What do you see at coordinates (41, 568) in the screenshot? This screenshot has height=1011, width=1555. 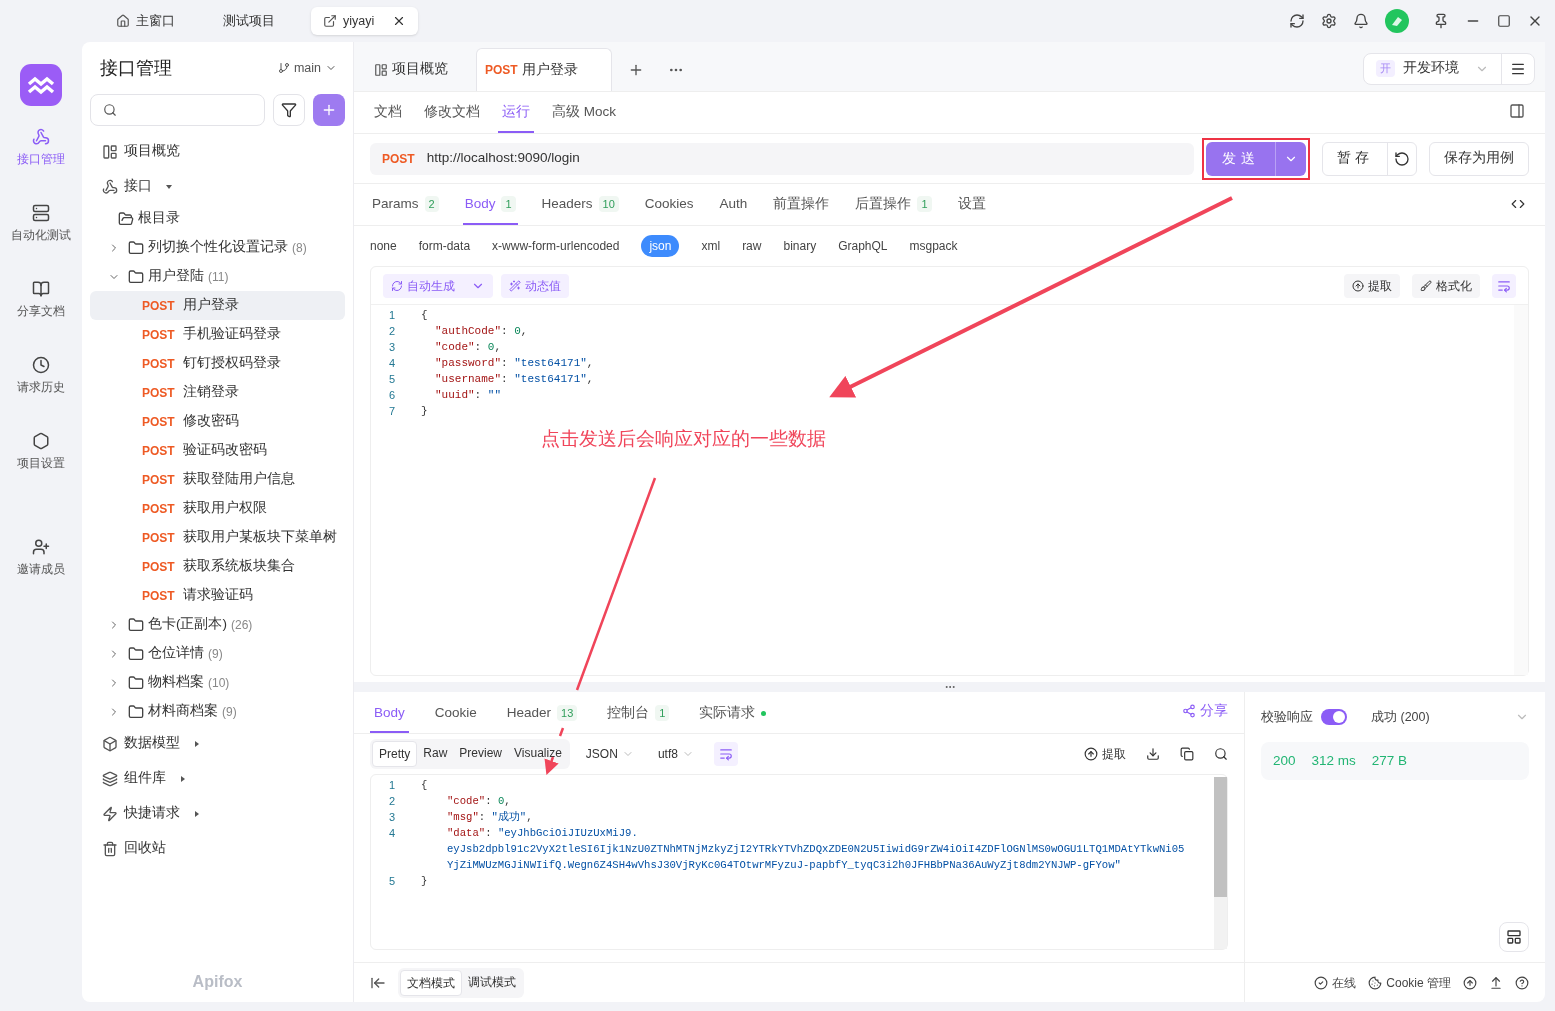 I see `rail-item: 邀请成员` at bounding box center [41, 568].